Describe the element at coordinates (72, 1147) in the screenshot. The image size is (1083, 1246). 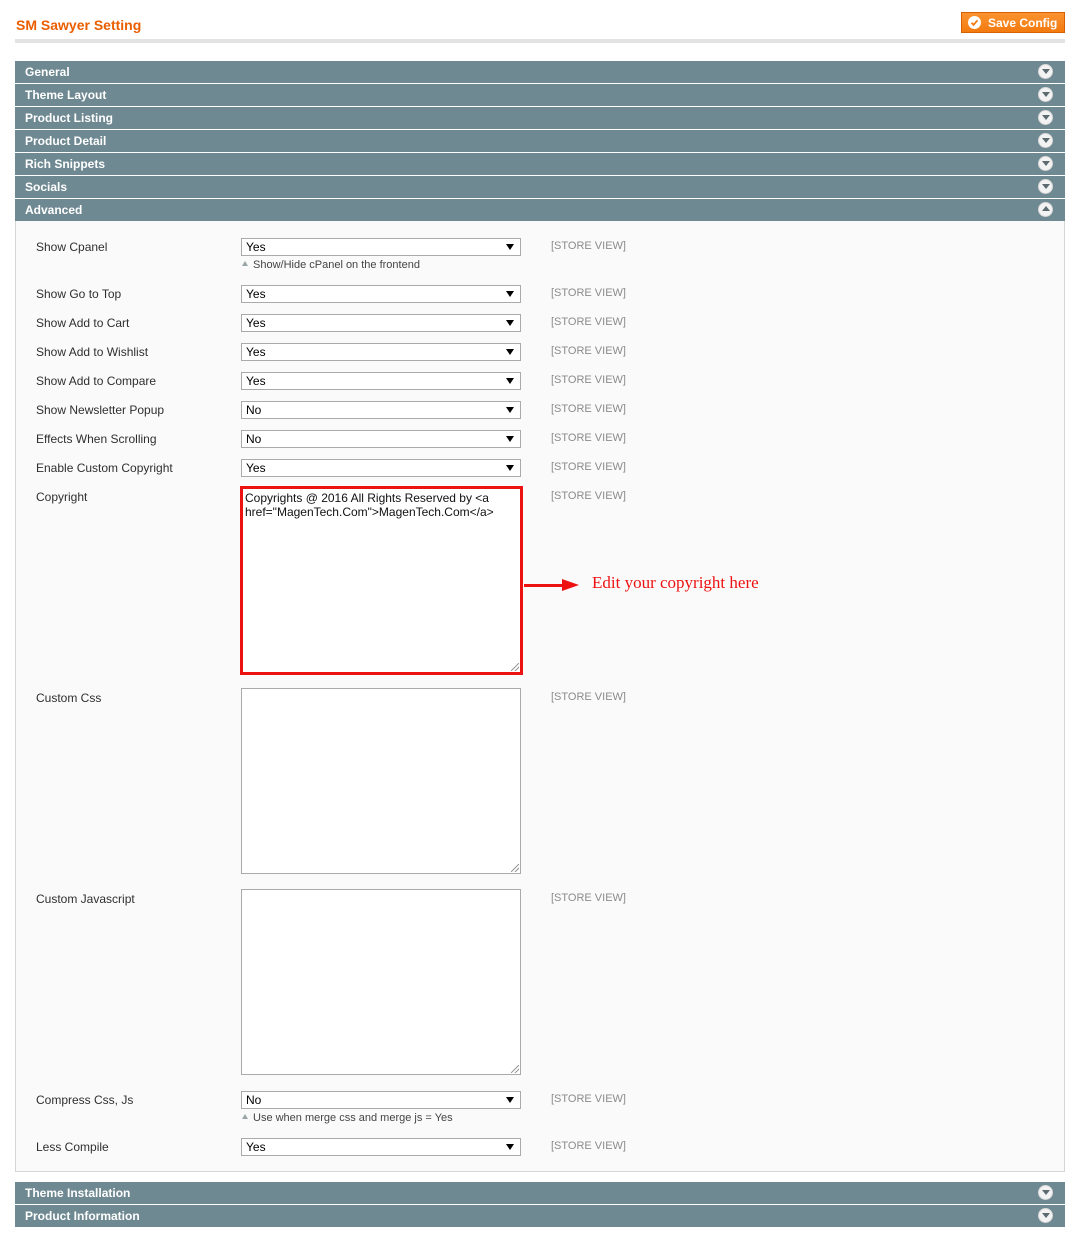
I see `less-compile-label: Less Compile` at that location.